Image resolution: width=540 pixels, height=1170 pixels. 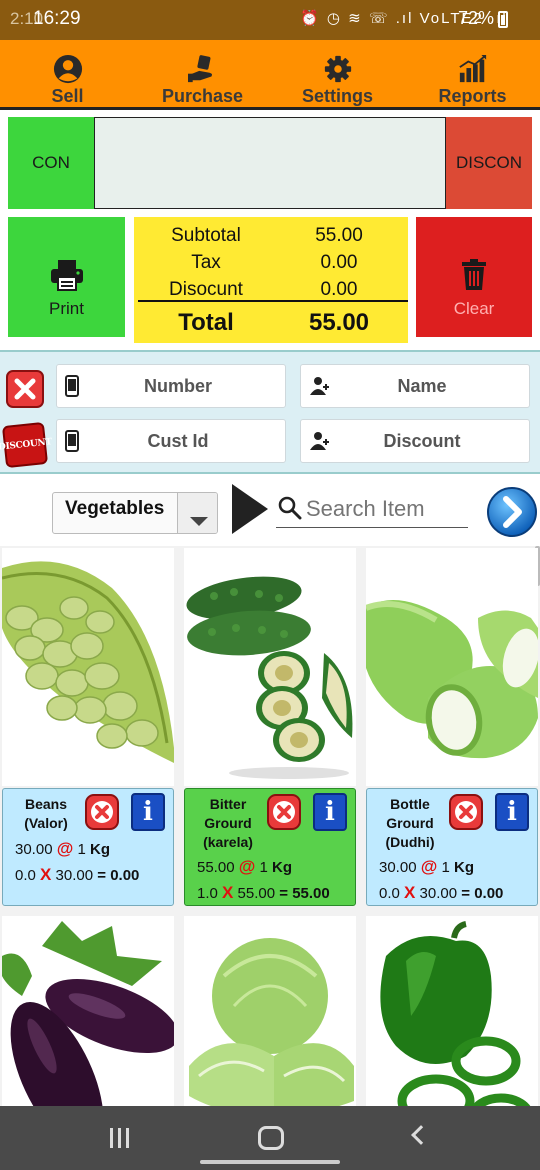 I want to click on product-image-bitter-gourd, so click(x=270, y=667).